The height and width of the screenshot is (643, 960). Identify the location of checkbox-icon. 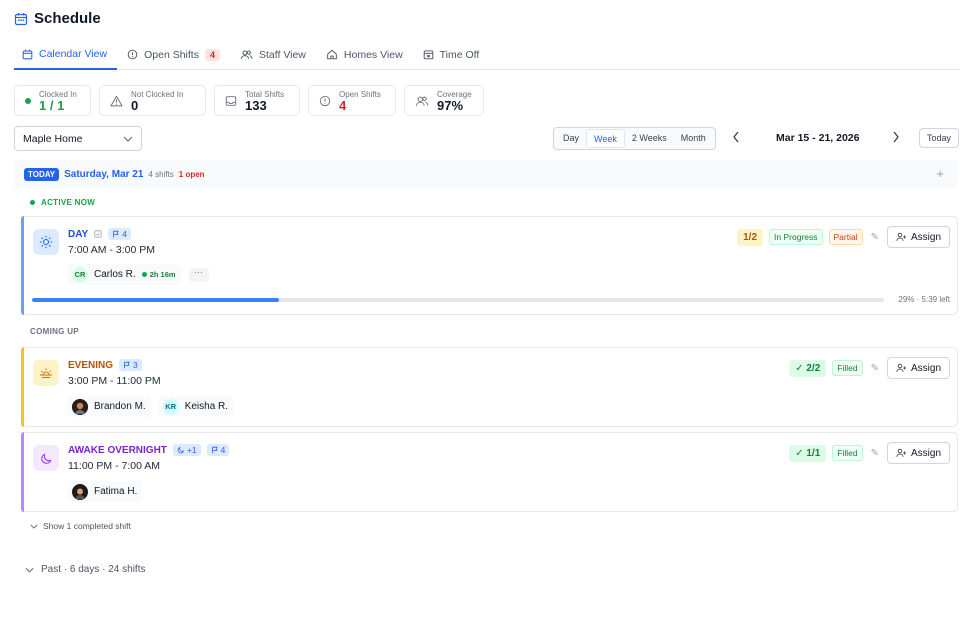
(98, 234).